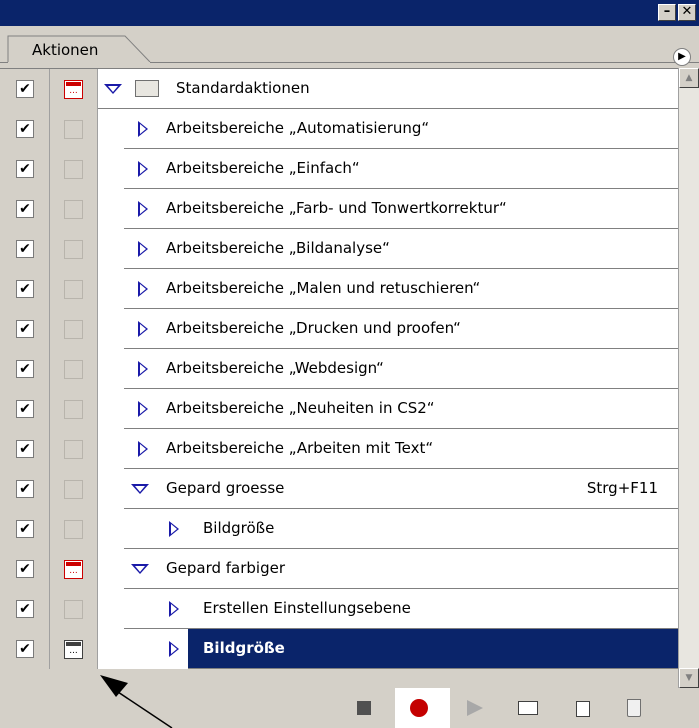 The width and height of the screenshot is (699, 728). Describe the element at coordinates (682, 57) in the screenshot. I see `panel-menu-icon: ▶` at that location.